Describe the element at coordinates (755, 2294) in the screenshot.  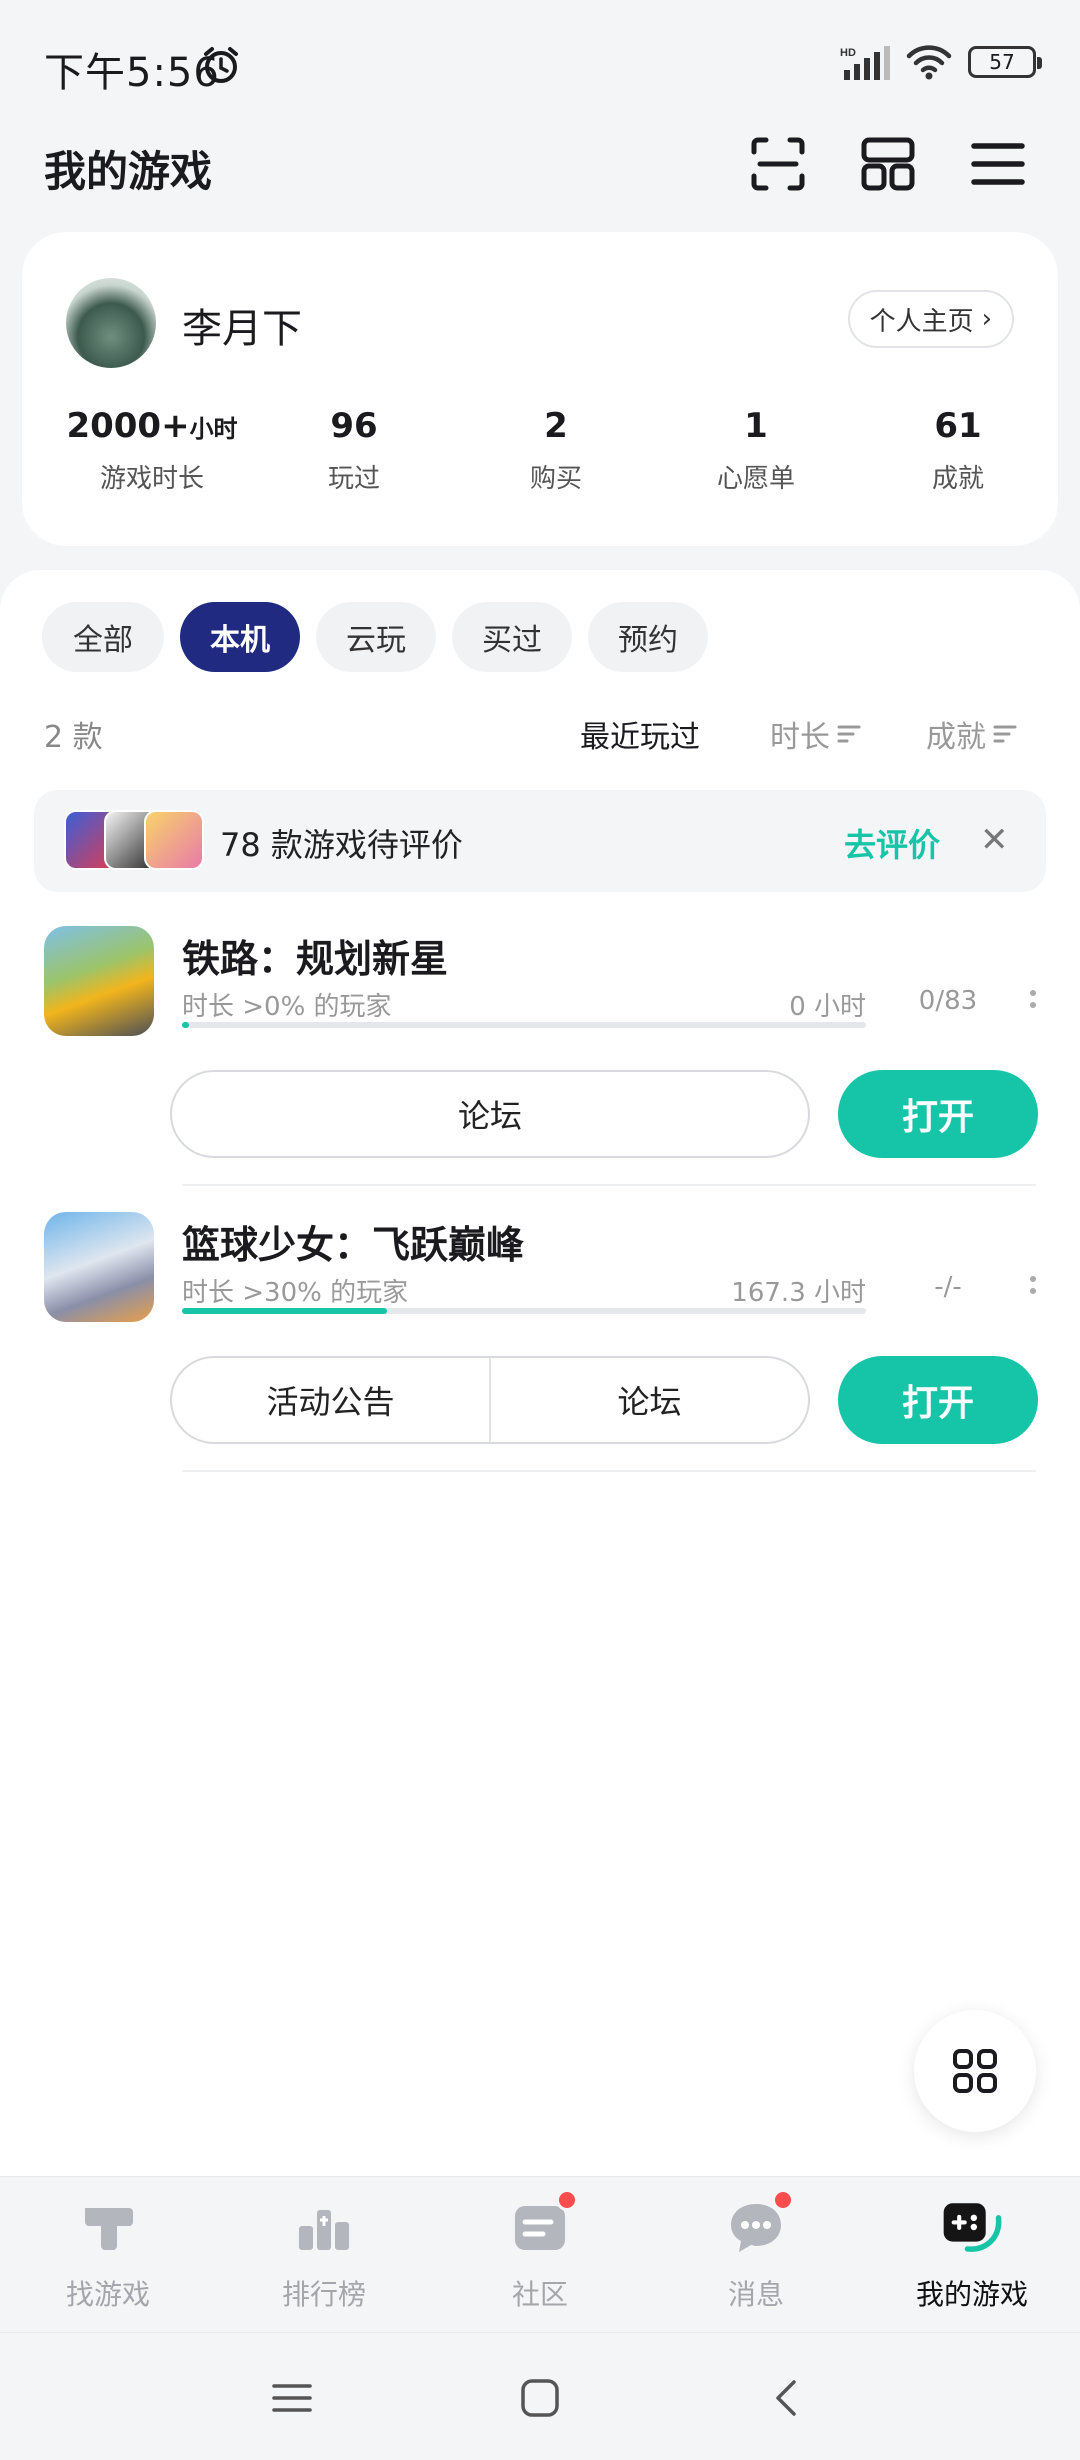
I see `nav-label: 消息` at that location.